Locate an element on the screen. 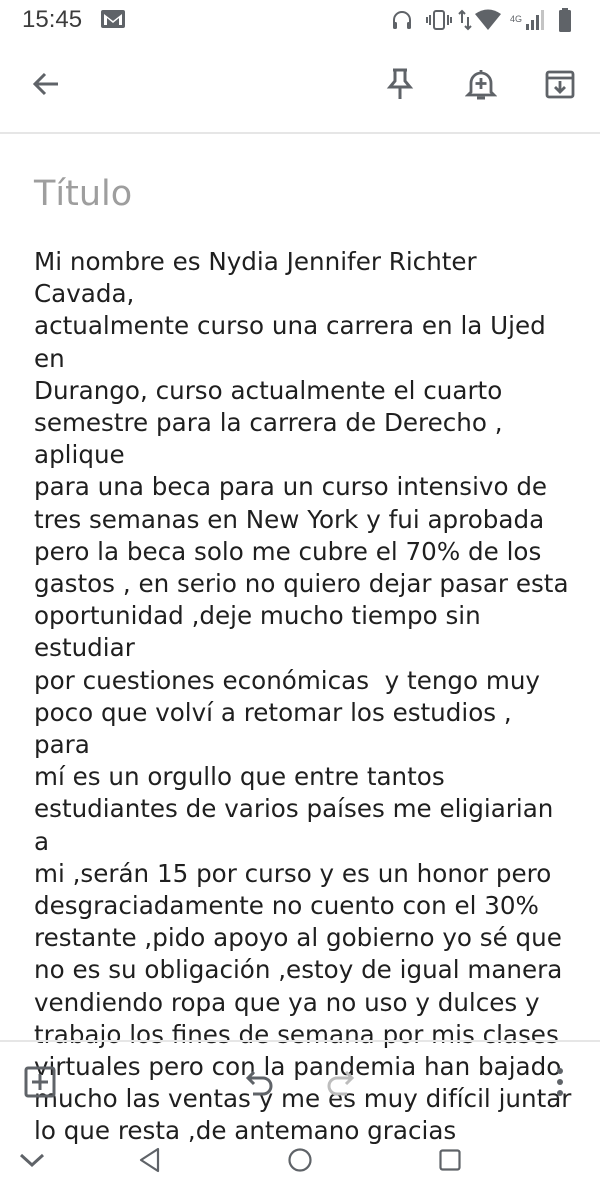 Image resolution: width=600 pixels, height=1200 pixels. wifi-icon is located at coordinates (488, 22).